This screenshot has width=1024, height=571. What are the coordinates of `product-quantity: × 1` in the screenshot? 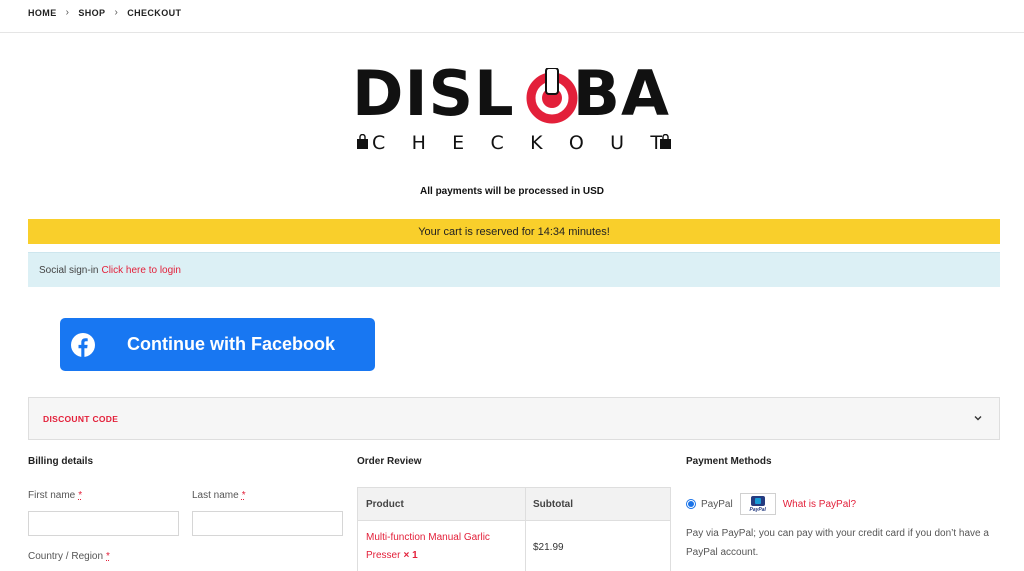 It's located at (410, 555).